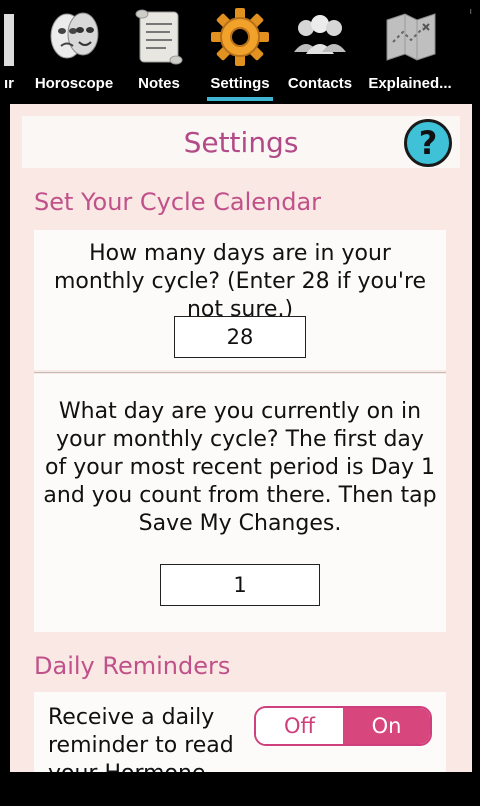 Image resolution: width=480 pixels, height=806 pixels. Describe the element at coordinates (9, 83) in the screenshot. I see `tab-label: ır` at that location.